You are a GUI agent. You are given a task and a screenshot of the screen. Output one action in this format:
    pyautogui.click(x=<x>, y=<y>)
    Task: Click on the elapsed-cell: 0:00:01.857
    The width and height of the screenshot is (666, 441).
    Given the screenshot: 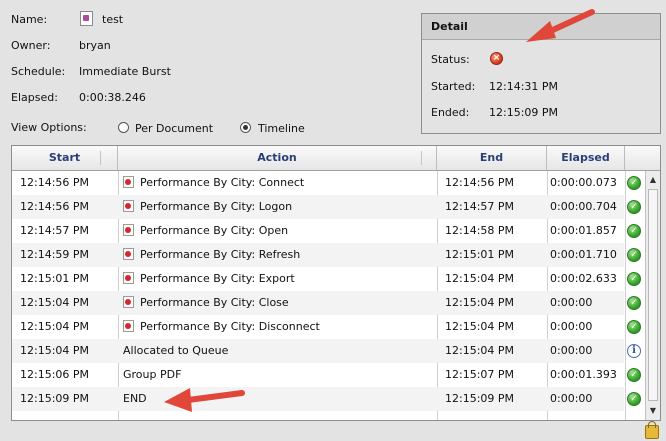 What is the action you would take?
    pyautogui.click(x=583, y=230)
    